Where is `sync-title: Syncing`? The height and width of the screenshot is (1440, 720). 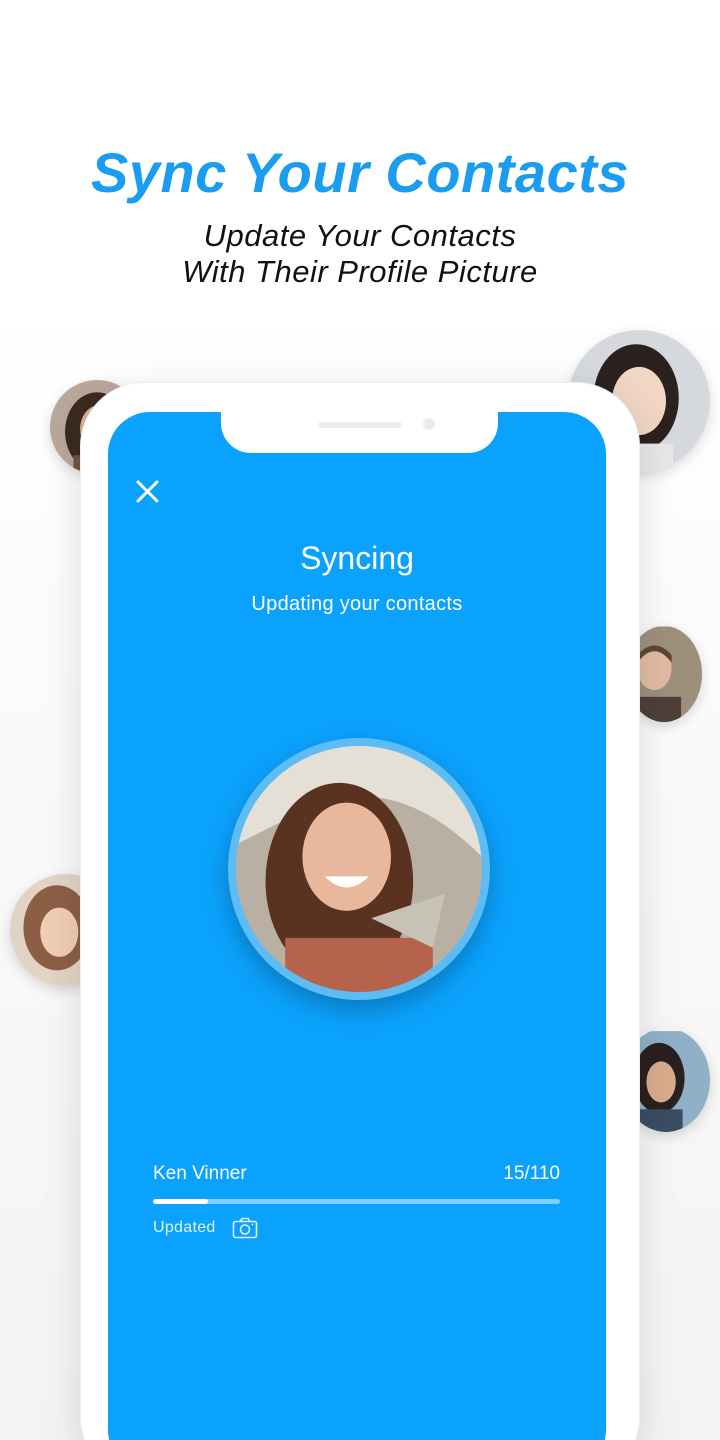
sync-title: Syncing is located at coordinates (357, 558).